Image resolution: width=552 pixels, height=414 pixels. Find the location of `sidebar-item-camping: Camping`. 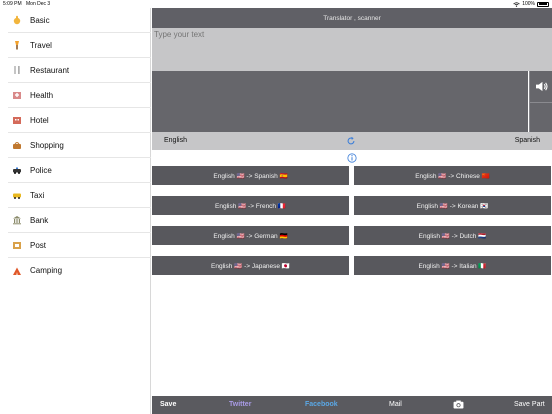

sidebar-item-camping: Camping is located at coordinates (79, 270).